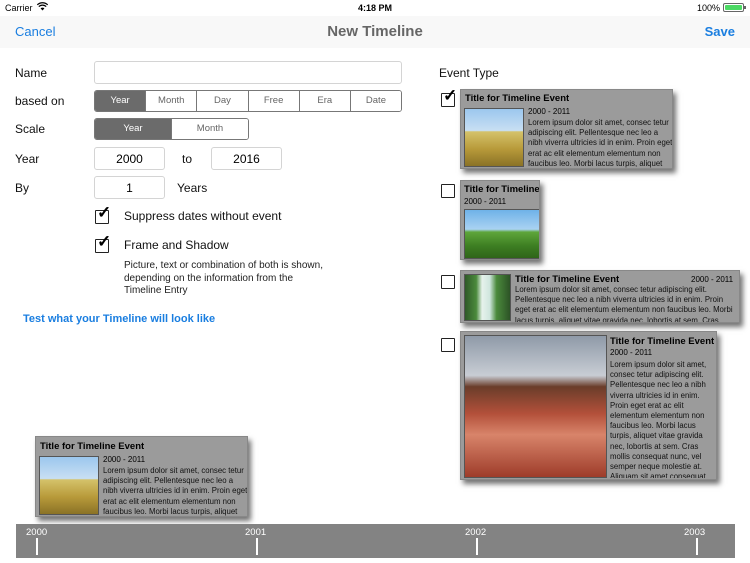 This screenshot has width=750, height=563. I want to click on by-unit-label: Years, so click(192, 188).